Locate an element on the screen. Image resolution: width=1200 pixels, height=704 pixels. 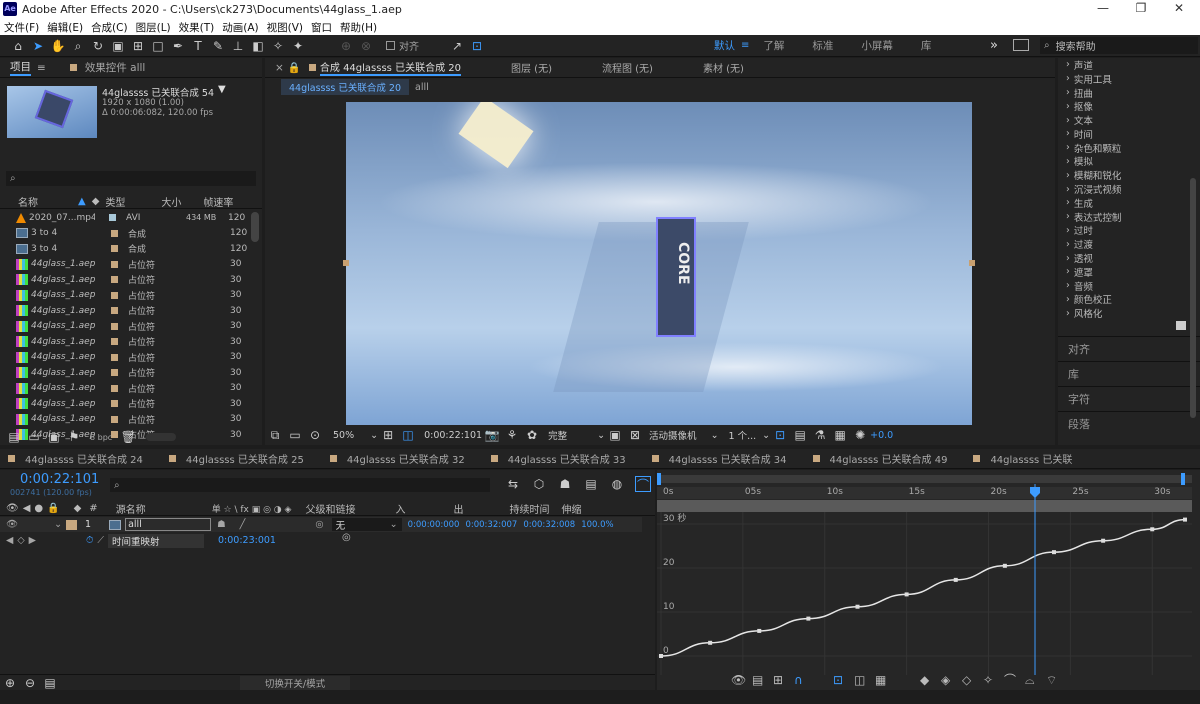
pan-behind-tool-icon: ⊞ is located at coordinates (138, 46).